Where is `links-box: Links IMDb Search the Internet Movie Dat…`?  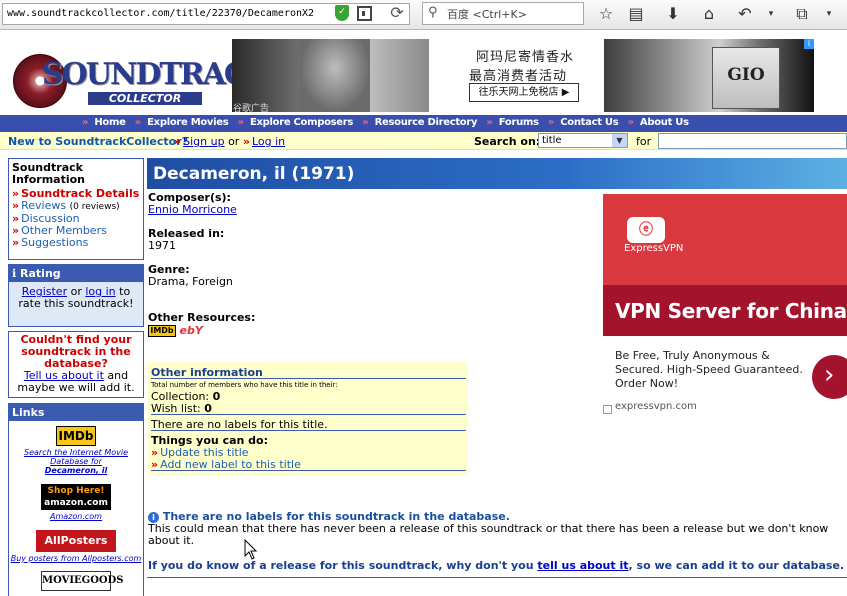 links-box: Links IMDb Search the Internet Movie Dat… is located at coordinates (76, 499).